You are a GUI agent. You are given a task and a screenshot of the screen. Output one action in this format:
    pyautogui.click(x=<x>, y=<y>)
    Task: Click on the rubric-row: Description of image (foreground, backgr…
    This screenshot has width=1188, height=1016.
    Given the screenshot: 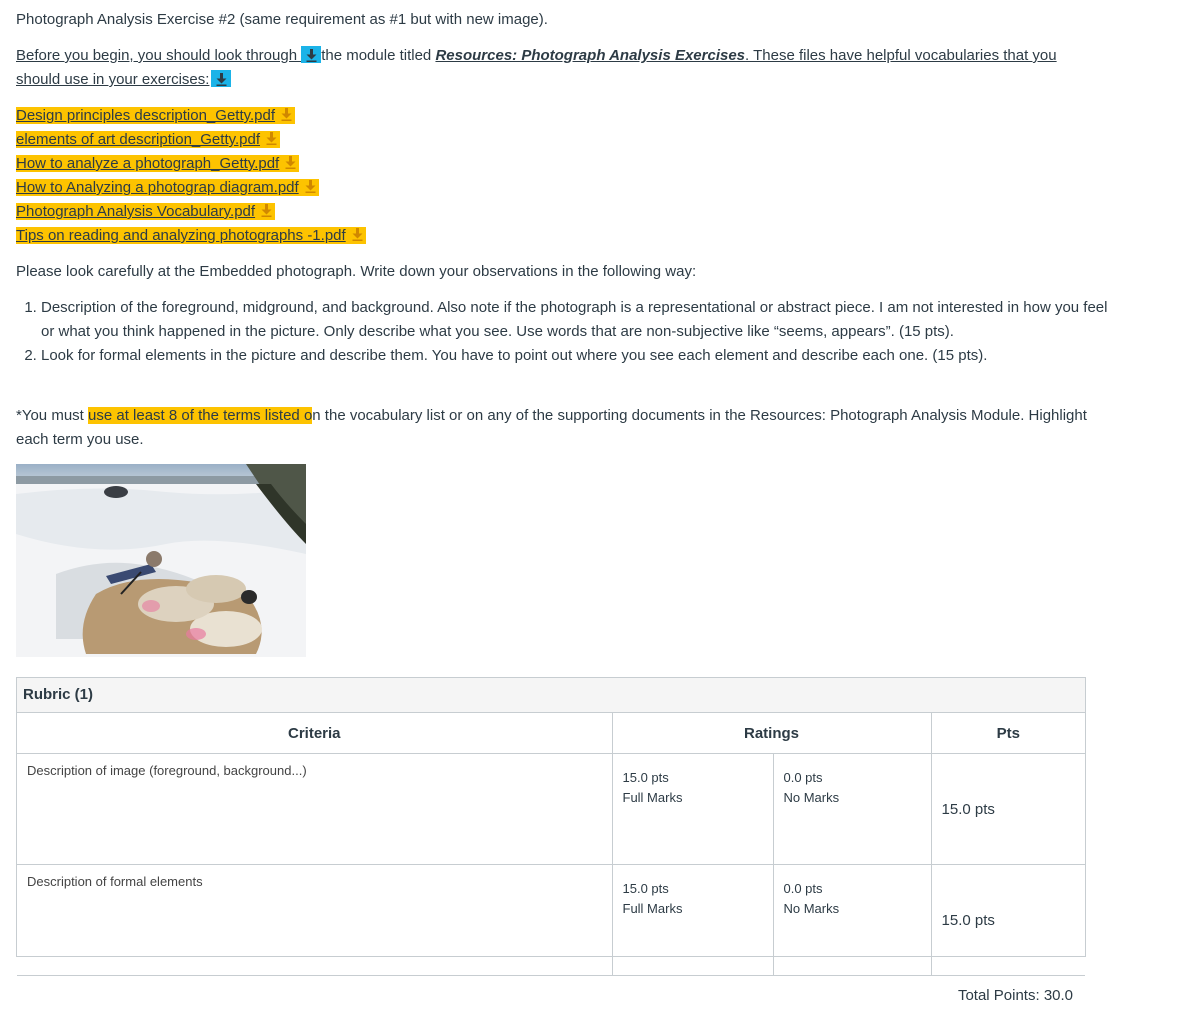 What is the action you would take?
    pyautogui.click(x=551, y=809)
    